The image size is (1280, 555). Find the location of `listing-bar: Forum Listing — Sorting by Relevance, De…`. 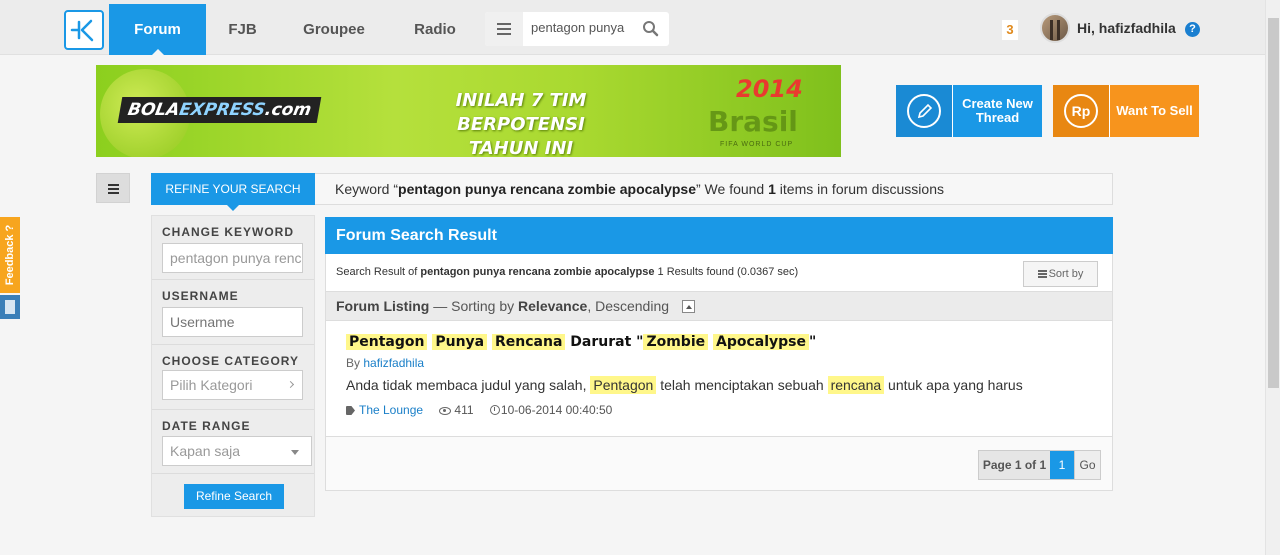

listing-bar: Forum Listing — Sorting by Relevance, De… is located at coordinates (719, 306).